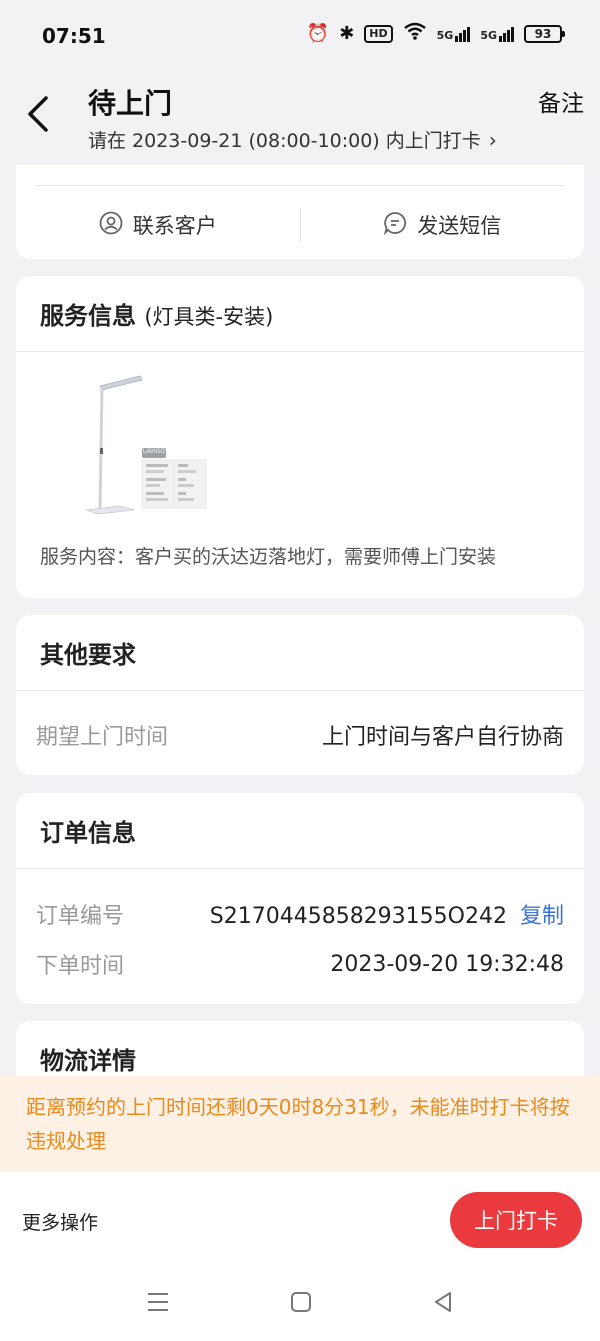 The image size is (600, 1341). What do you see at coordinates (102, 737) in the screenshot?
I see `expected-visit-time-label: 期望上门时间` at bounding box center [102, 737].